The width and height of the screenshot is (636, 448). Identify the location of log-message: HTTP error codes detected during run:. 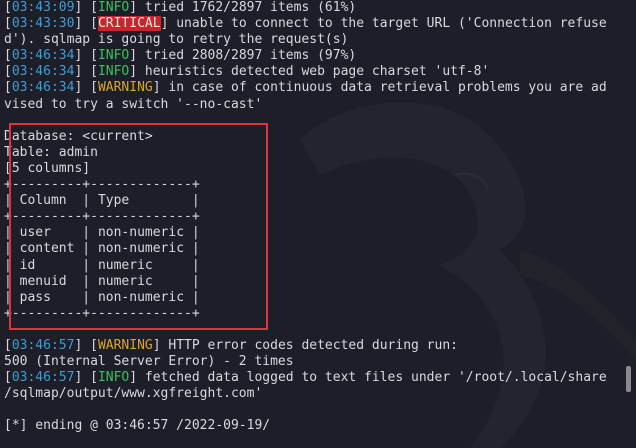
(313, 345).